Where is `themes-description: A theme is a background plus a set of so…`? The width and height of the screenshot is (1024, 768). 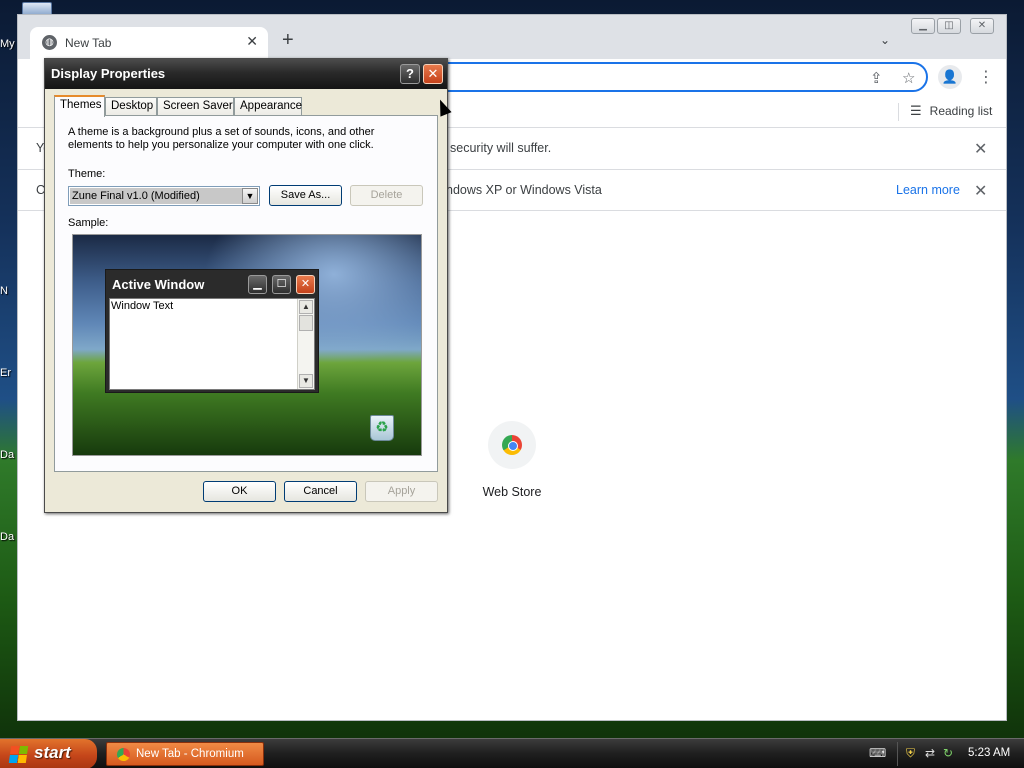 themes-description: A theme is a background plus a set of so… is located at coordinates (221, 138).